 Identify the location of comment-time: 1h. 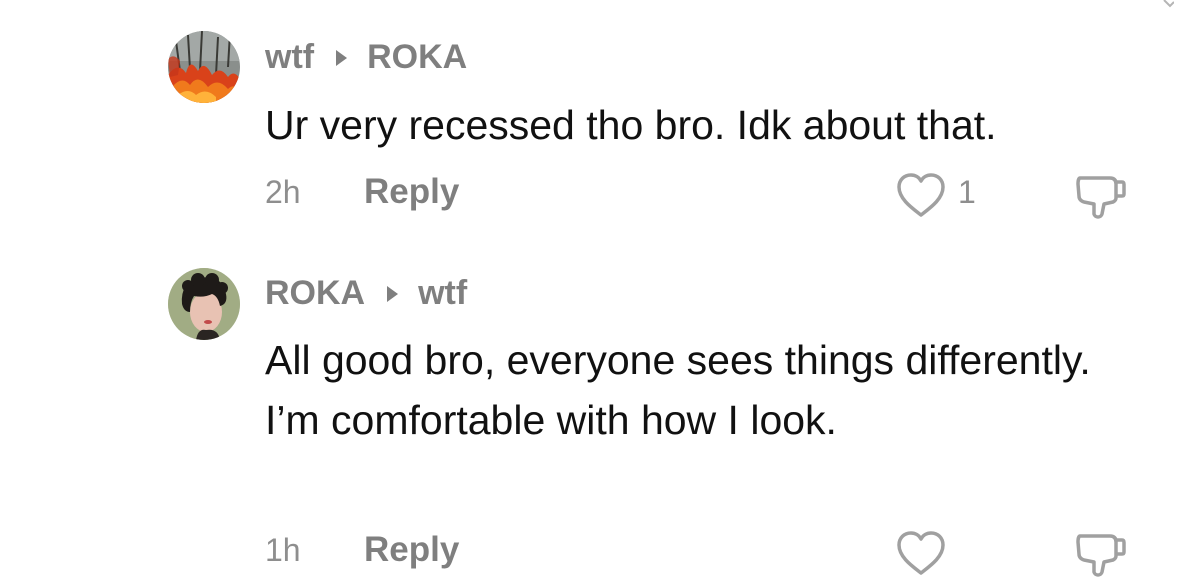
(283, 550).